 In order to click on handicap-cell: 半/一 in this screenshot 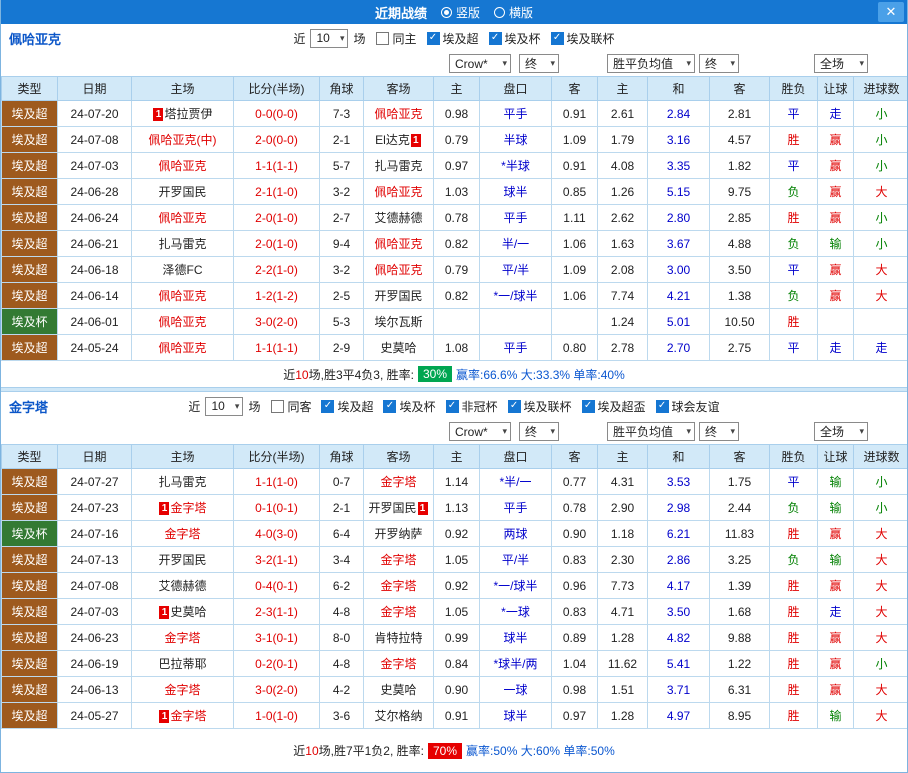, I will do `click(515, 243)`.